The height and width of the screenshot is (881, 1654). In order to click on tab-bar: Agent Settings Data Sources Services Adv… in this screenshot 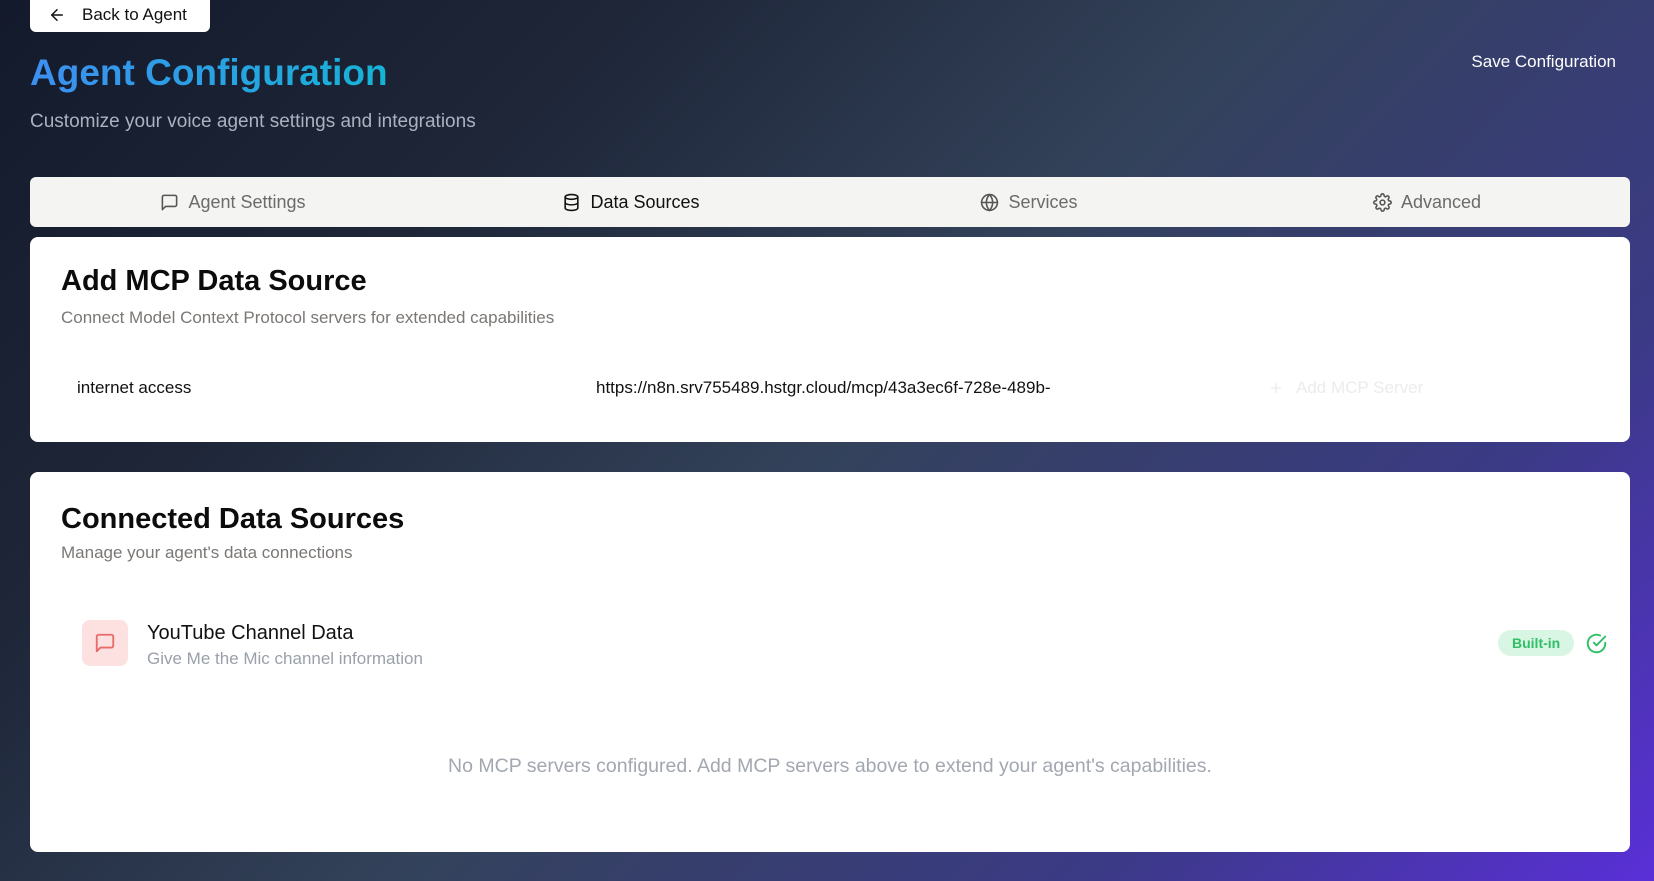, I will do `click(830, 202)`.